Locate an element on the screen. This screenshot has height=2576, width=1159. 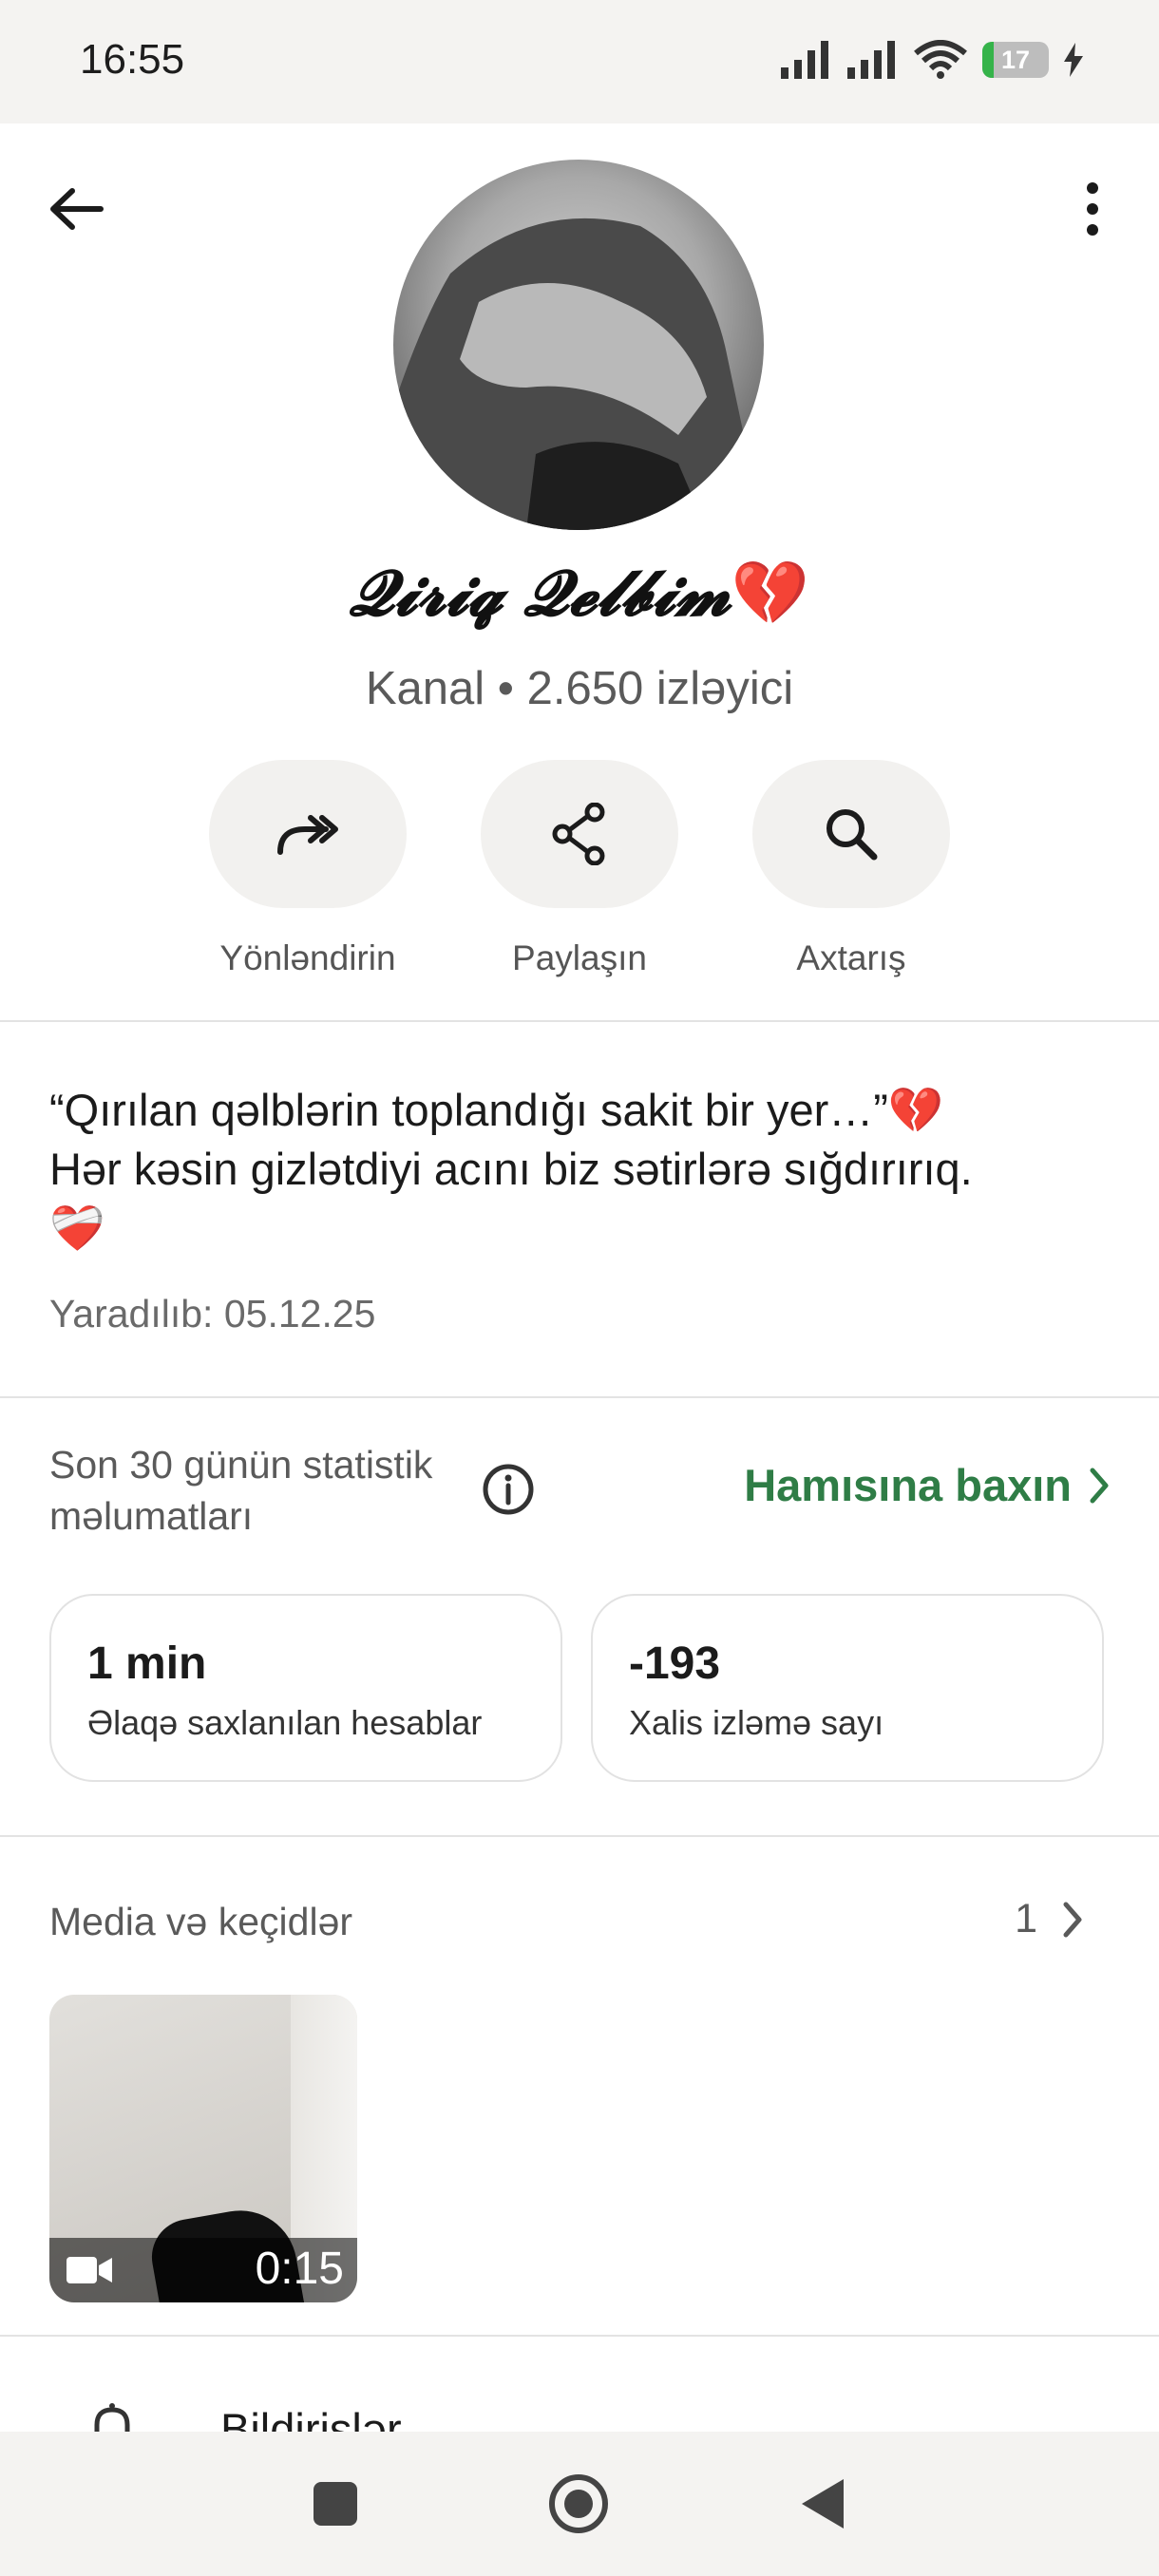
more-vertical-icon is located at coordinates (1092, 209).